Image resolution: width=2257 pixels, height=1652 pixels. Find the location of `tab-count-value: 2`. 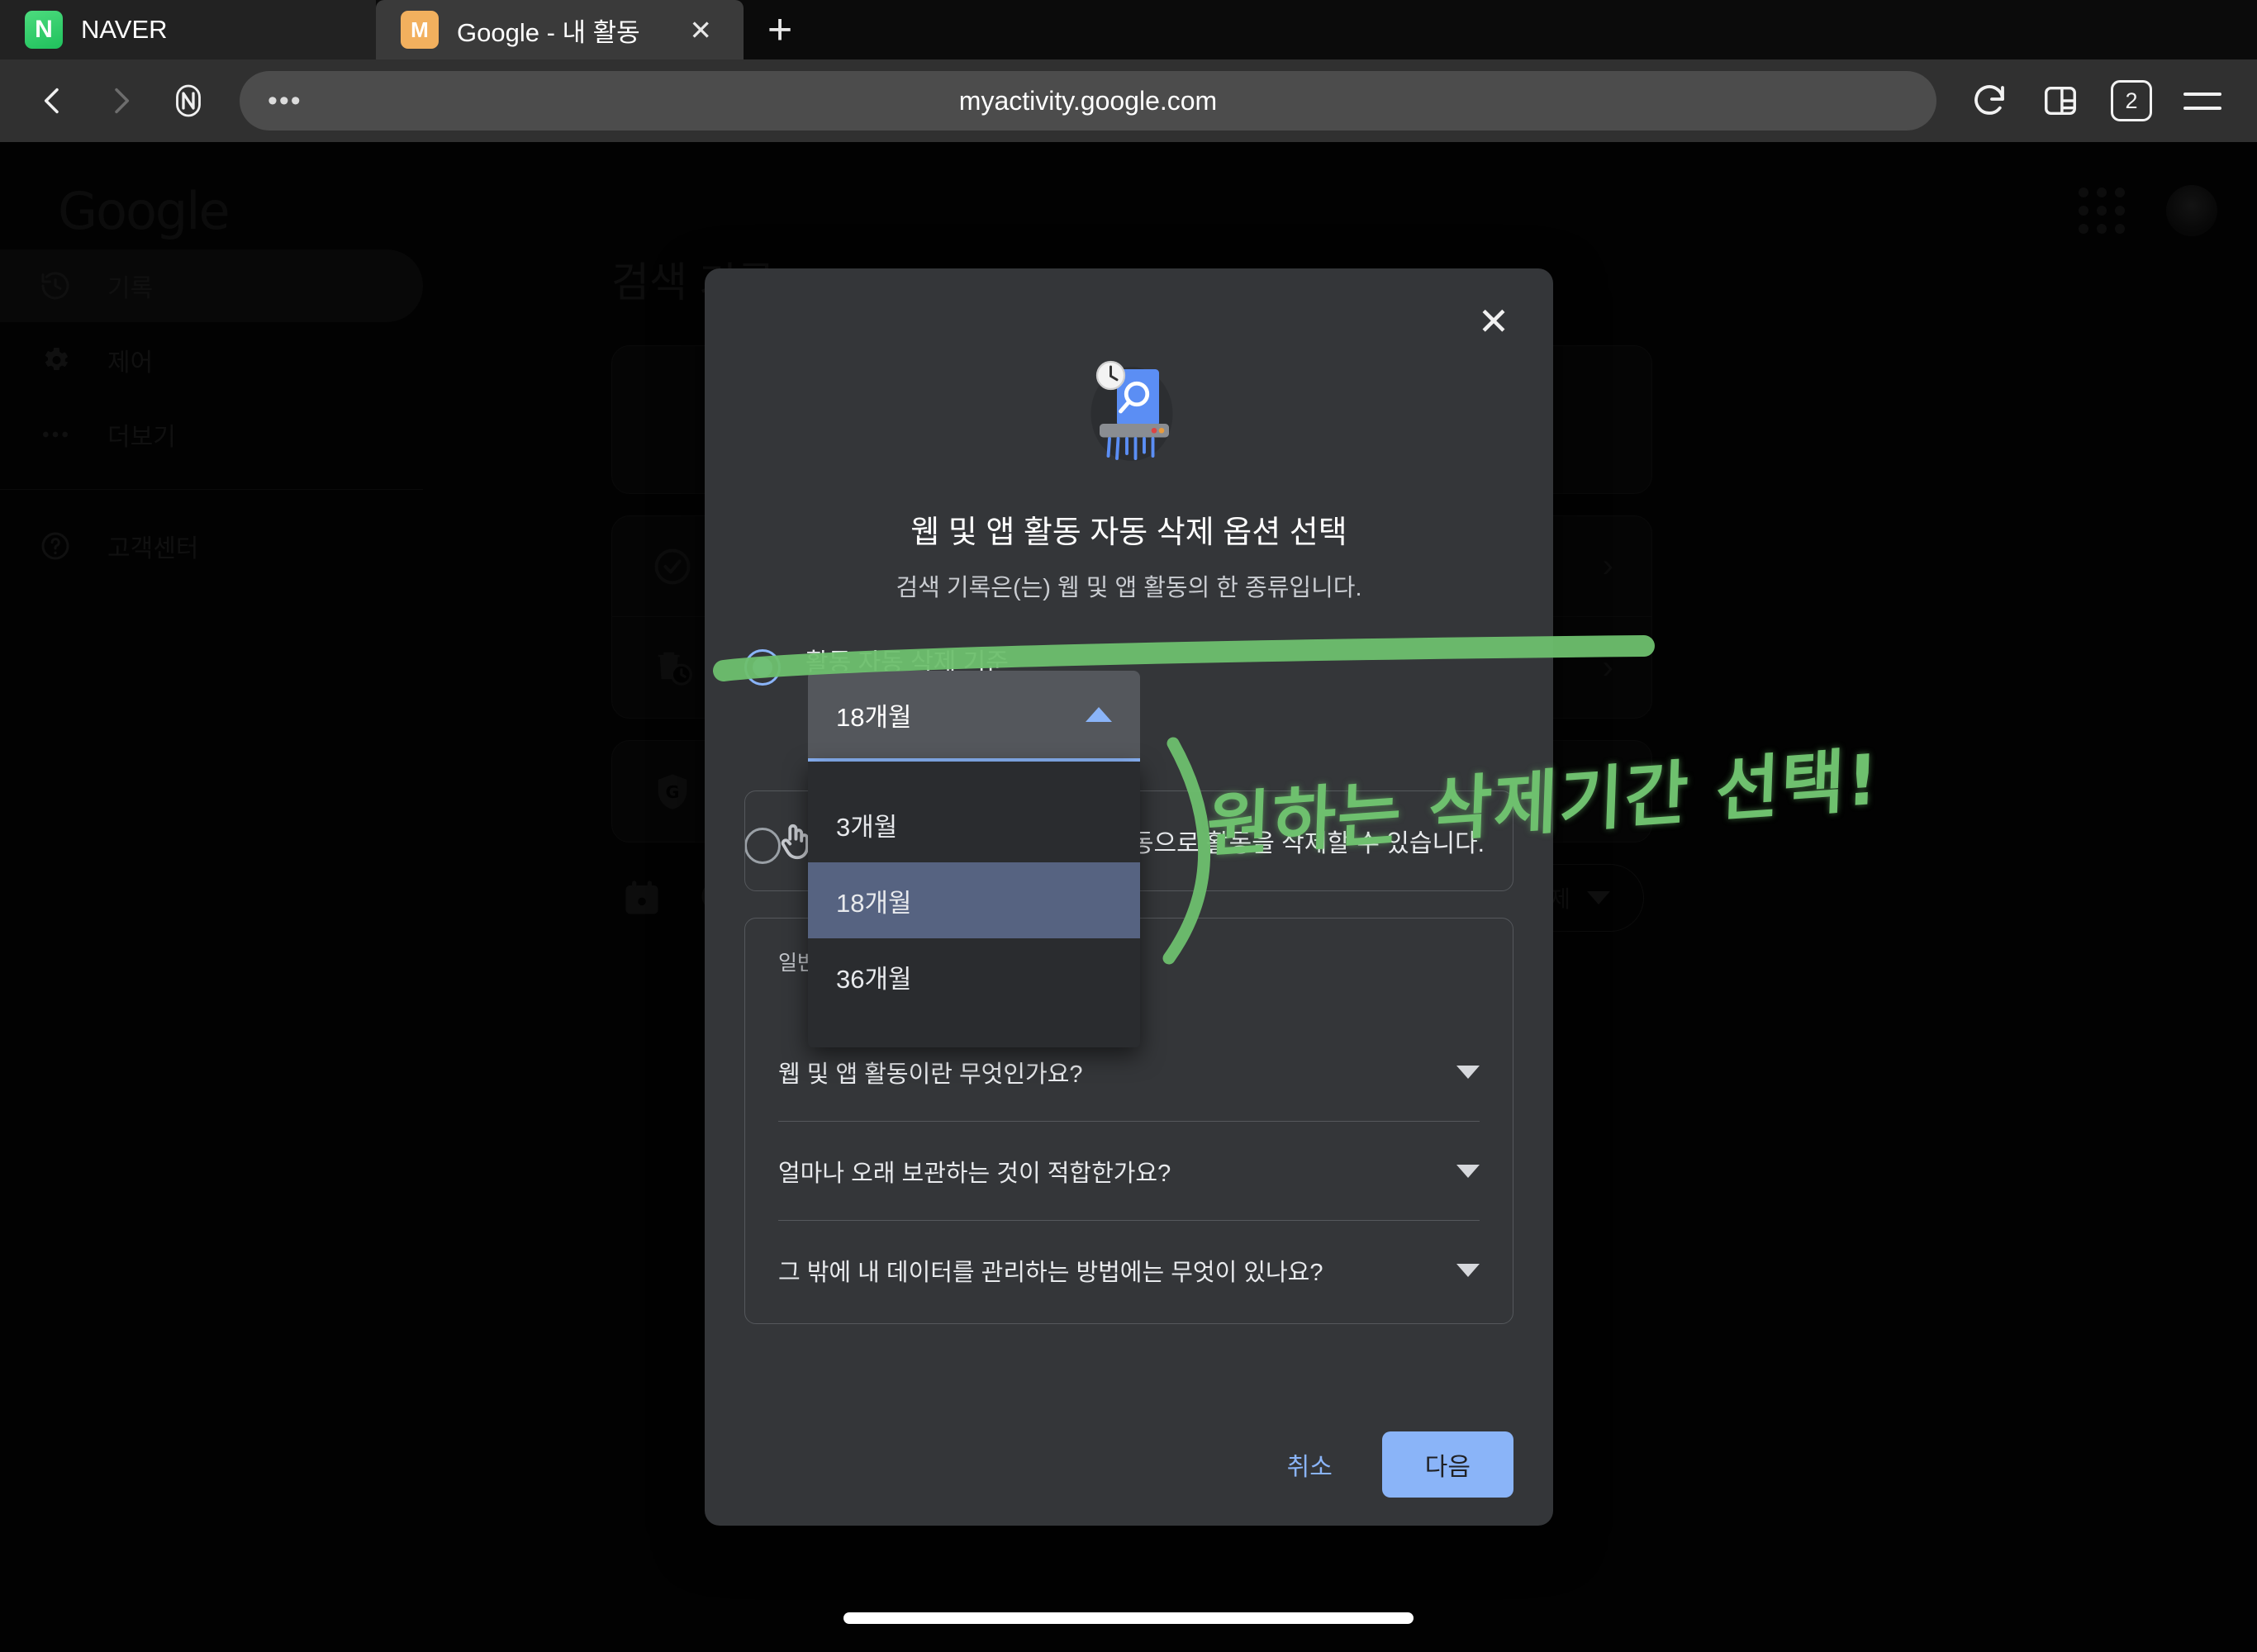

tab-count-value: 2 is located at coordinates (2131, 100).